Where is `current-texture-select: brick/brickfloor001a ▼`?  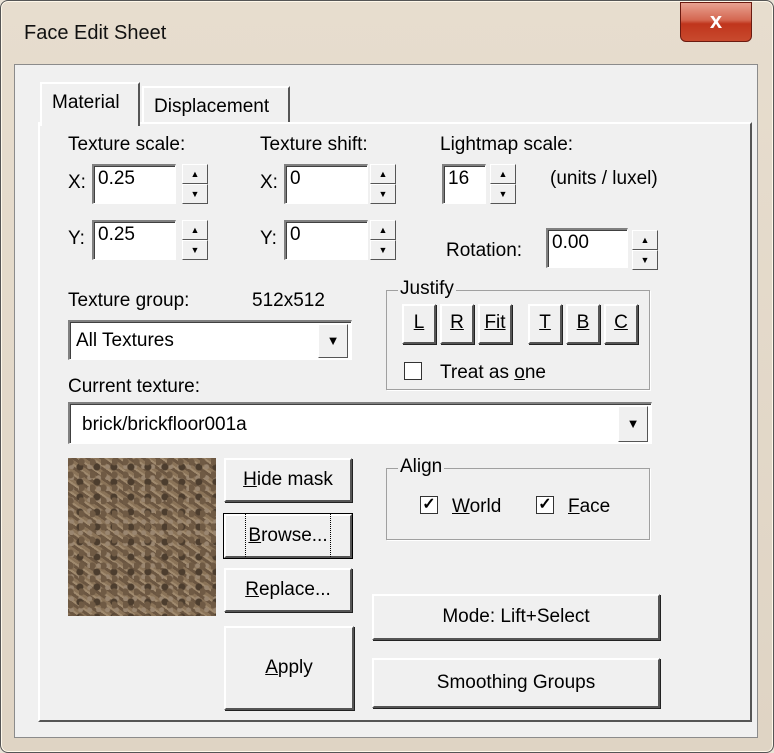 current-texture-select: brick/brickfloor001a ▼ is located at coordinates (360, 423).